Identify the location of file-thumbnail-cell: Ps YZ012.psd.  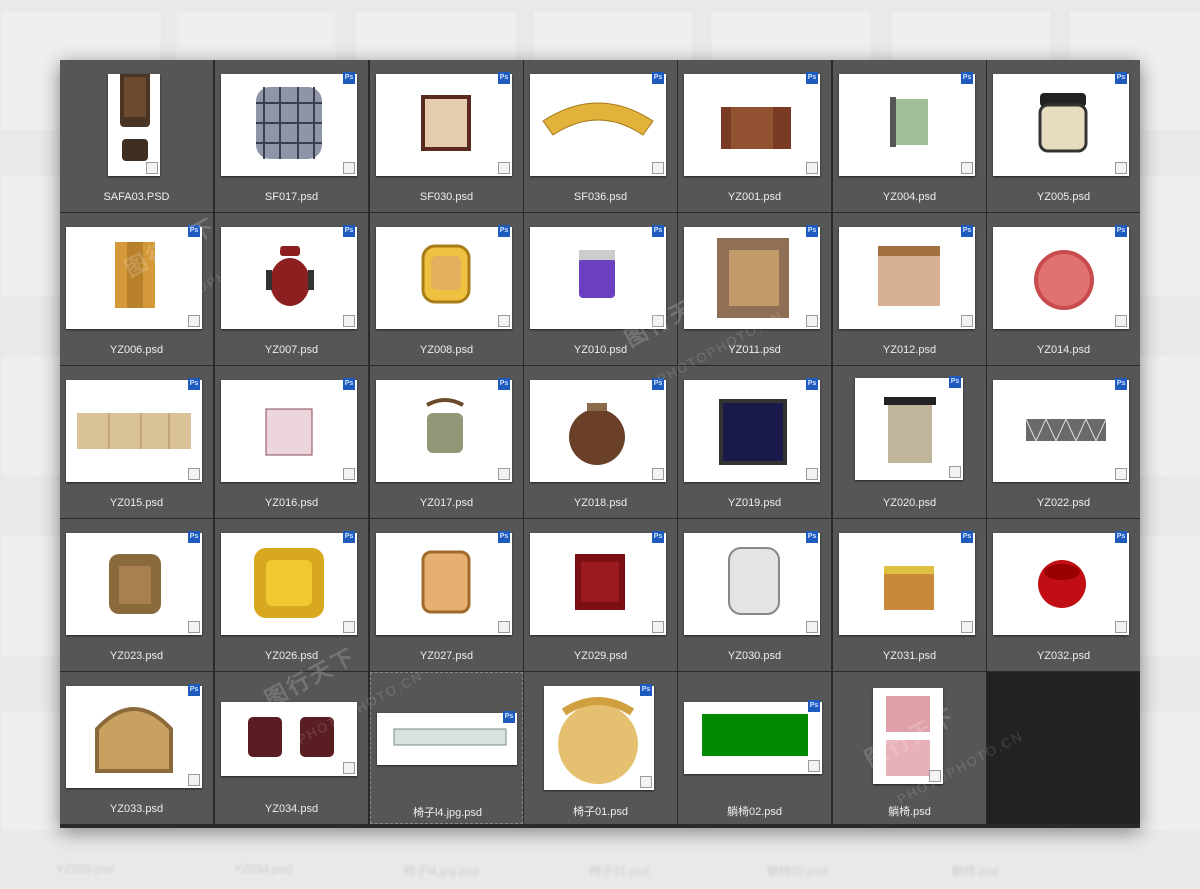
(909, 289).